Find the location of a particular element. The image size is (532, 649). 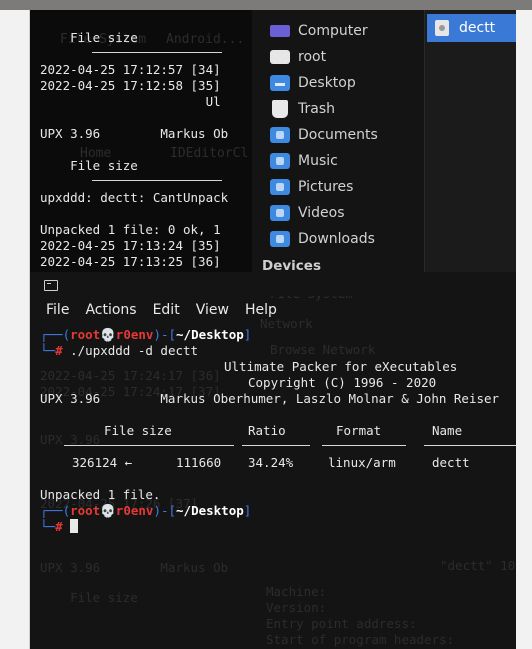

sidebar-item-videos: Videos is located at coordinates (307, 213).